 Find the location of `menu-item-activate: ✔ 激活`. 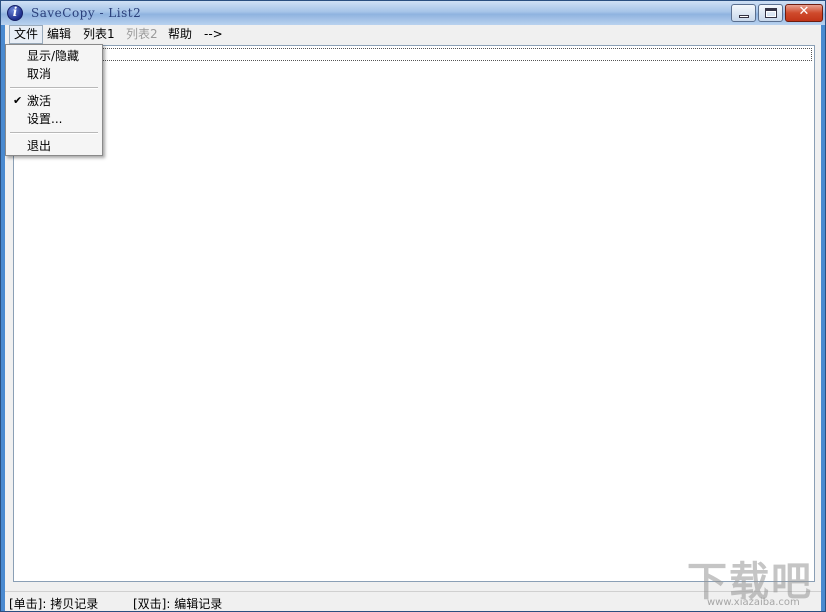

menu-item-activate: ✔ 激活 is located at coordinates (54, 101).